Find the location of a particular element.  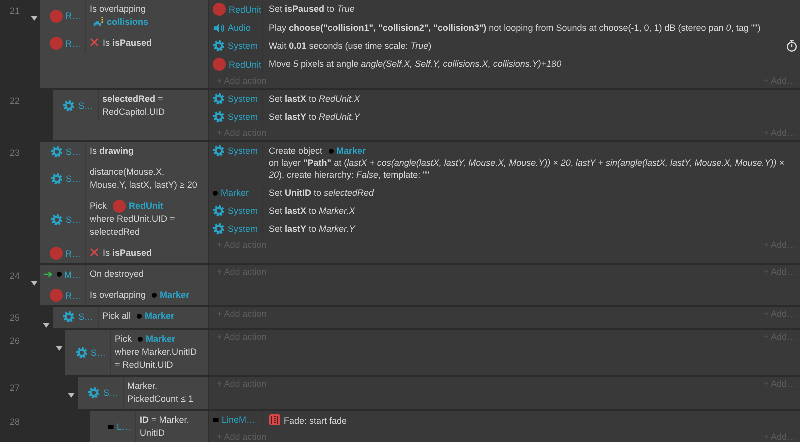

cross-icon is located at coordinates (94, 42).